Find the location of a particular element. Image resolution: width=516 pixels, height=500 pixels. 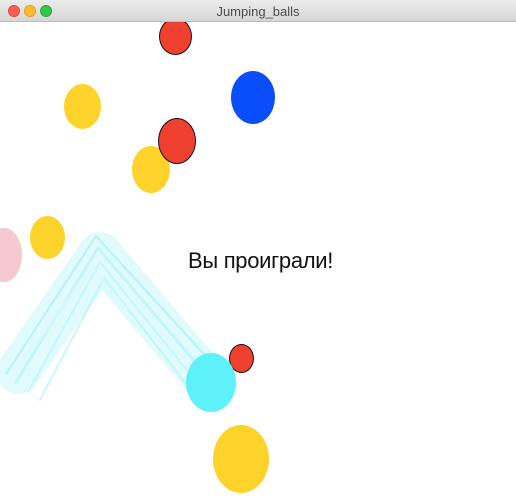

cyan-ball-player is located at coordinates (211, 382).